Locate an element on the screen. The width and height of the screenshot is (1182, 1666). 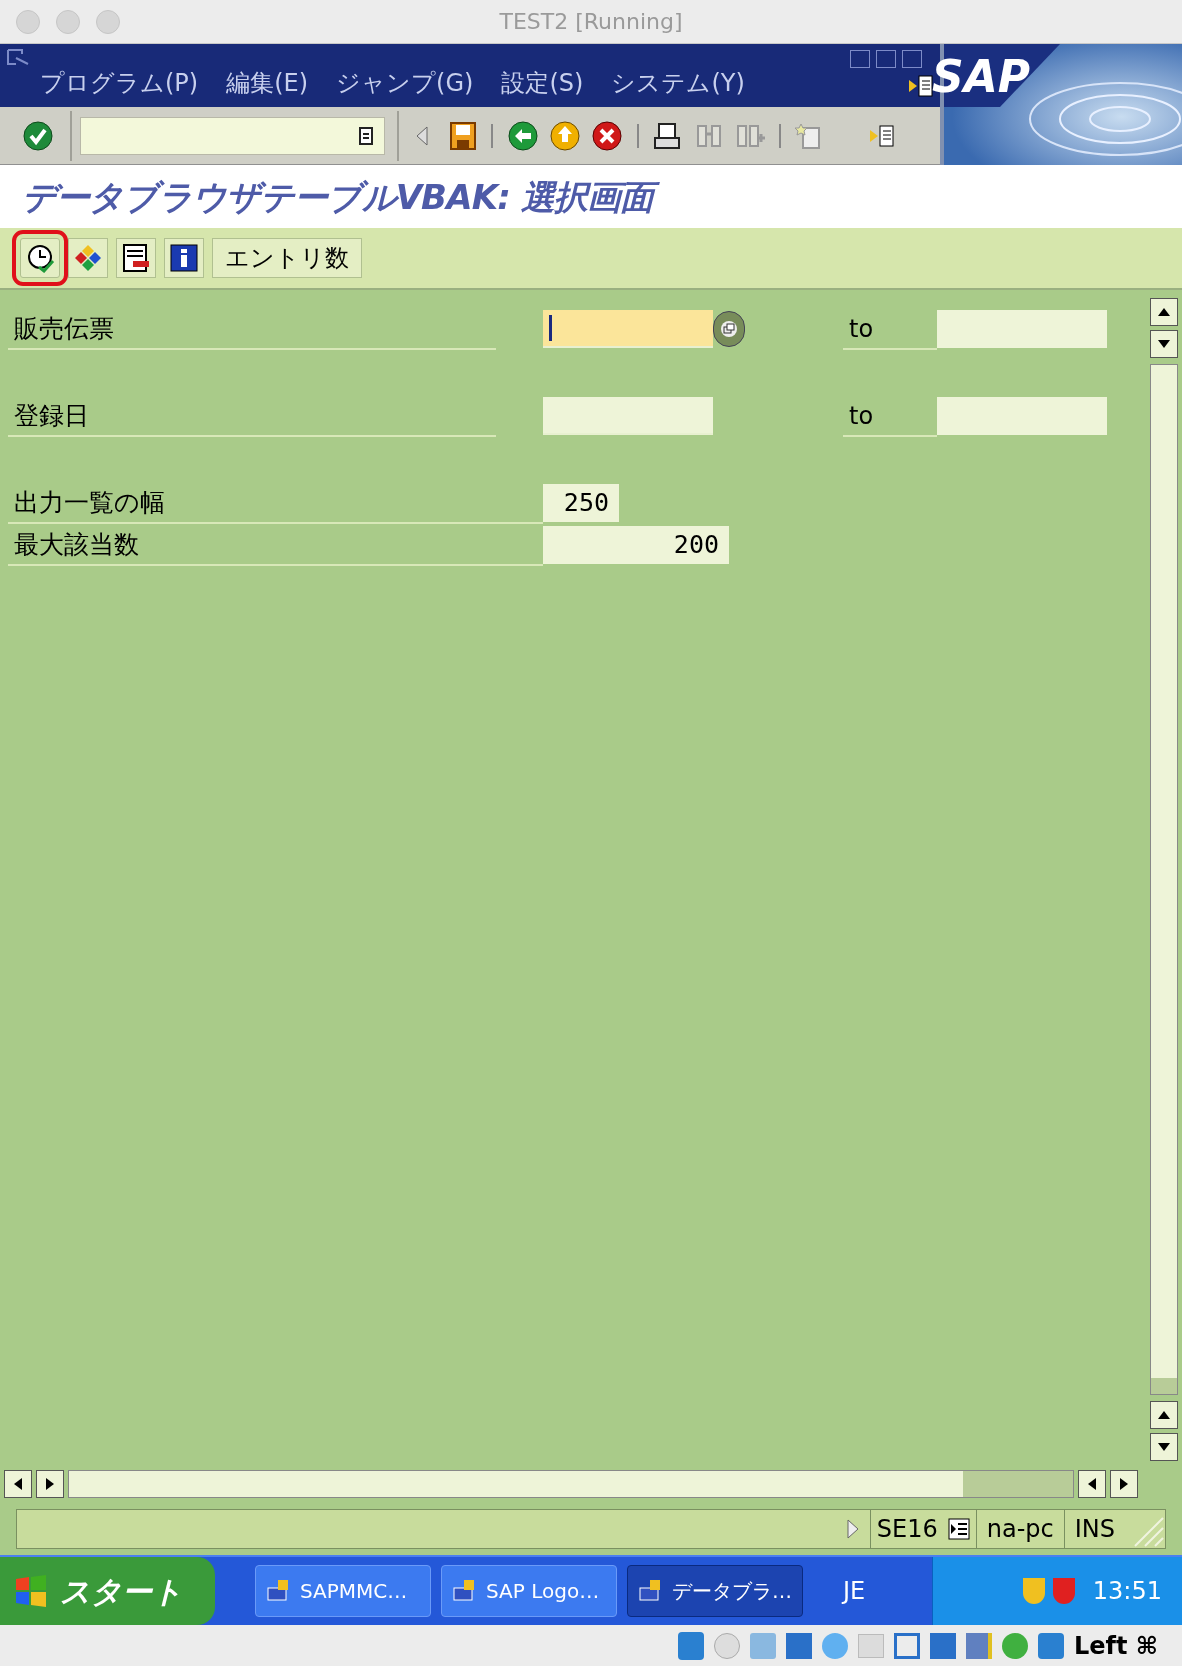
transaction-code: SE16 is located at coordinates (907, 1529).